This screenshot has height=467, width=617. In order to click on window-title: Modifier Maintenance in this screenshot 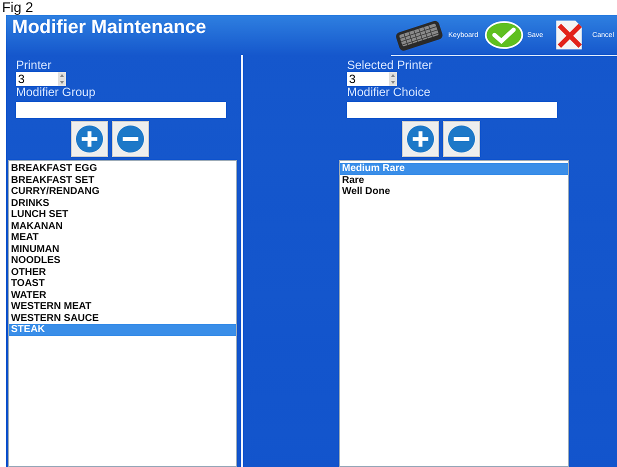, I will do `click(109, 28)`.